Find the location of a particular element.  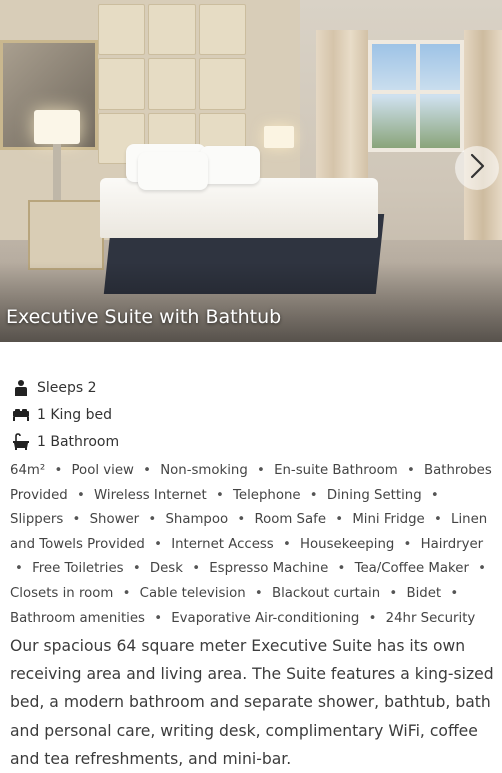

curtain-right is located at coordinates (483, 140).